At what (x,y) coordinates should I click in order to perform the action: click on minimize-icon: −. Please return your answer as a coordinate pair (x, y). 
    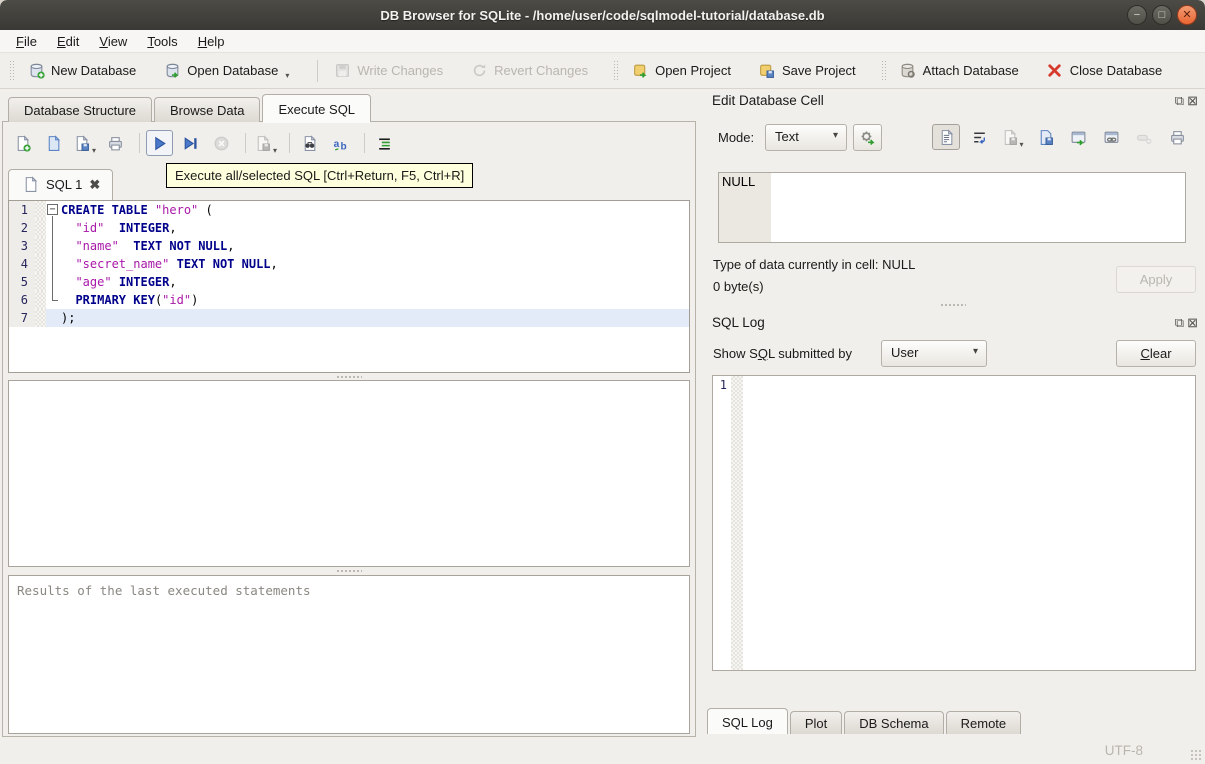
    Looking at the image, I should click on (1137, 15).